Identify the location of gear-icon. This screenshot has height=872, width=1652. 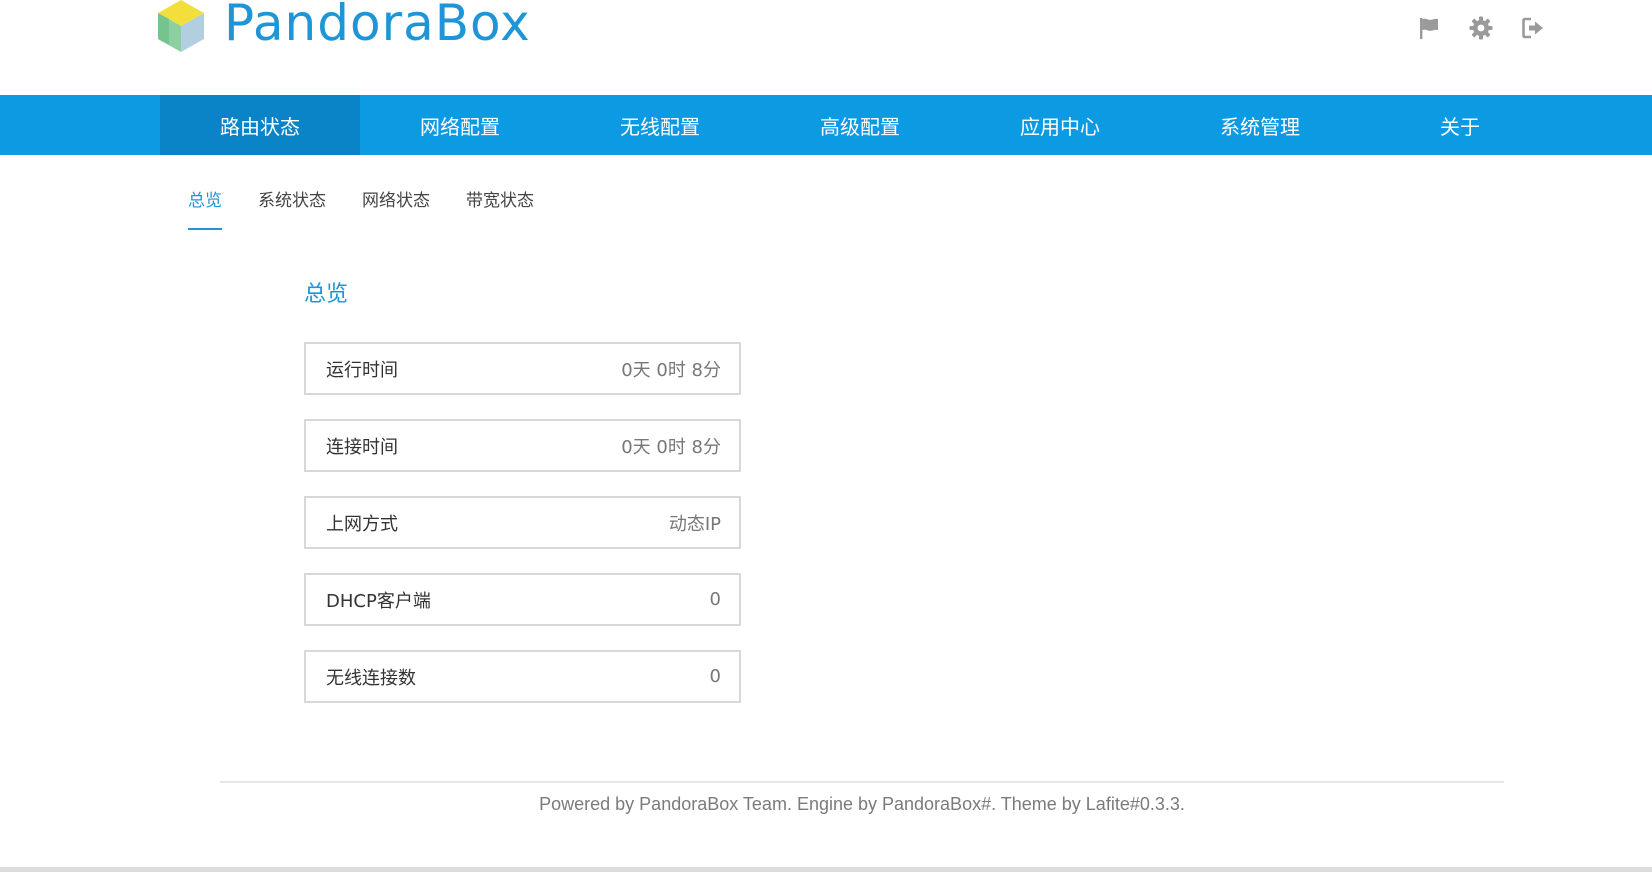
(1481, 28).